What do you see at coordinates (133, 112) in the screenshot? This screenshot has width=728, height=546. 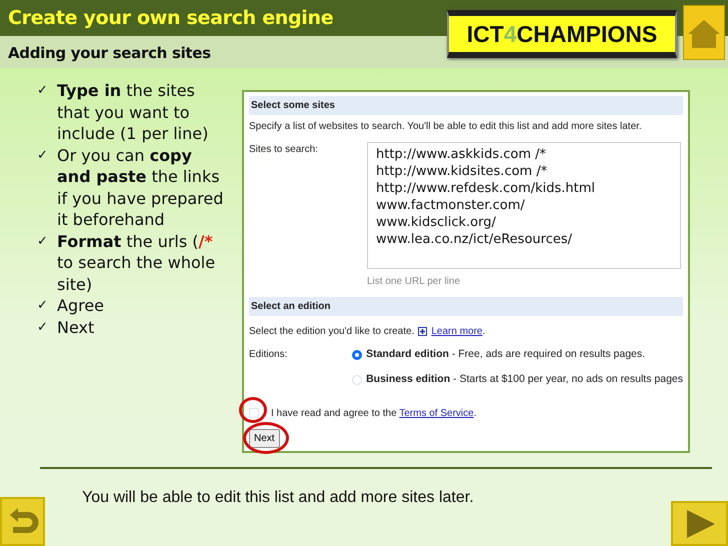 I see `bullet-text: Type in the sites that you want to include (1 per line)` at bounding box center [133, 112].